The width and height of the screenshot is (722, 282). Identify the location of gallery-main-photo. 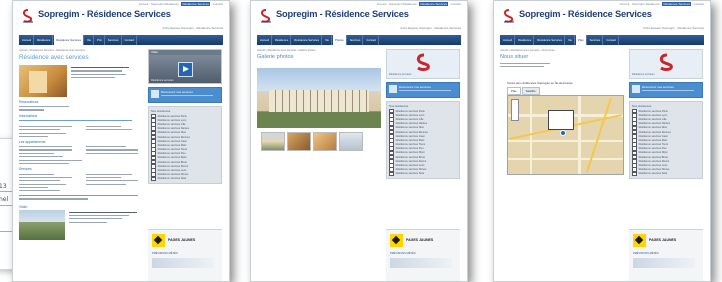
(319, 98).